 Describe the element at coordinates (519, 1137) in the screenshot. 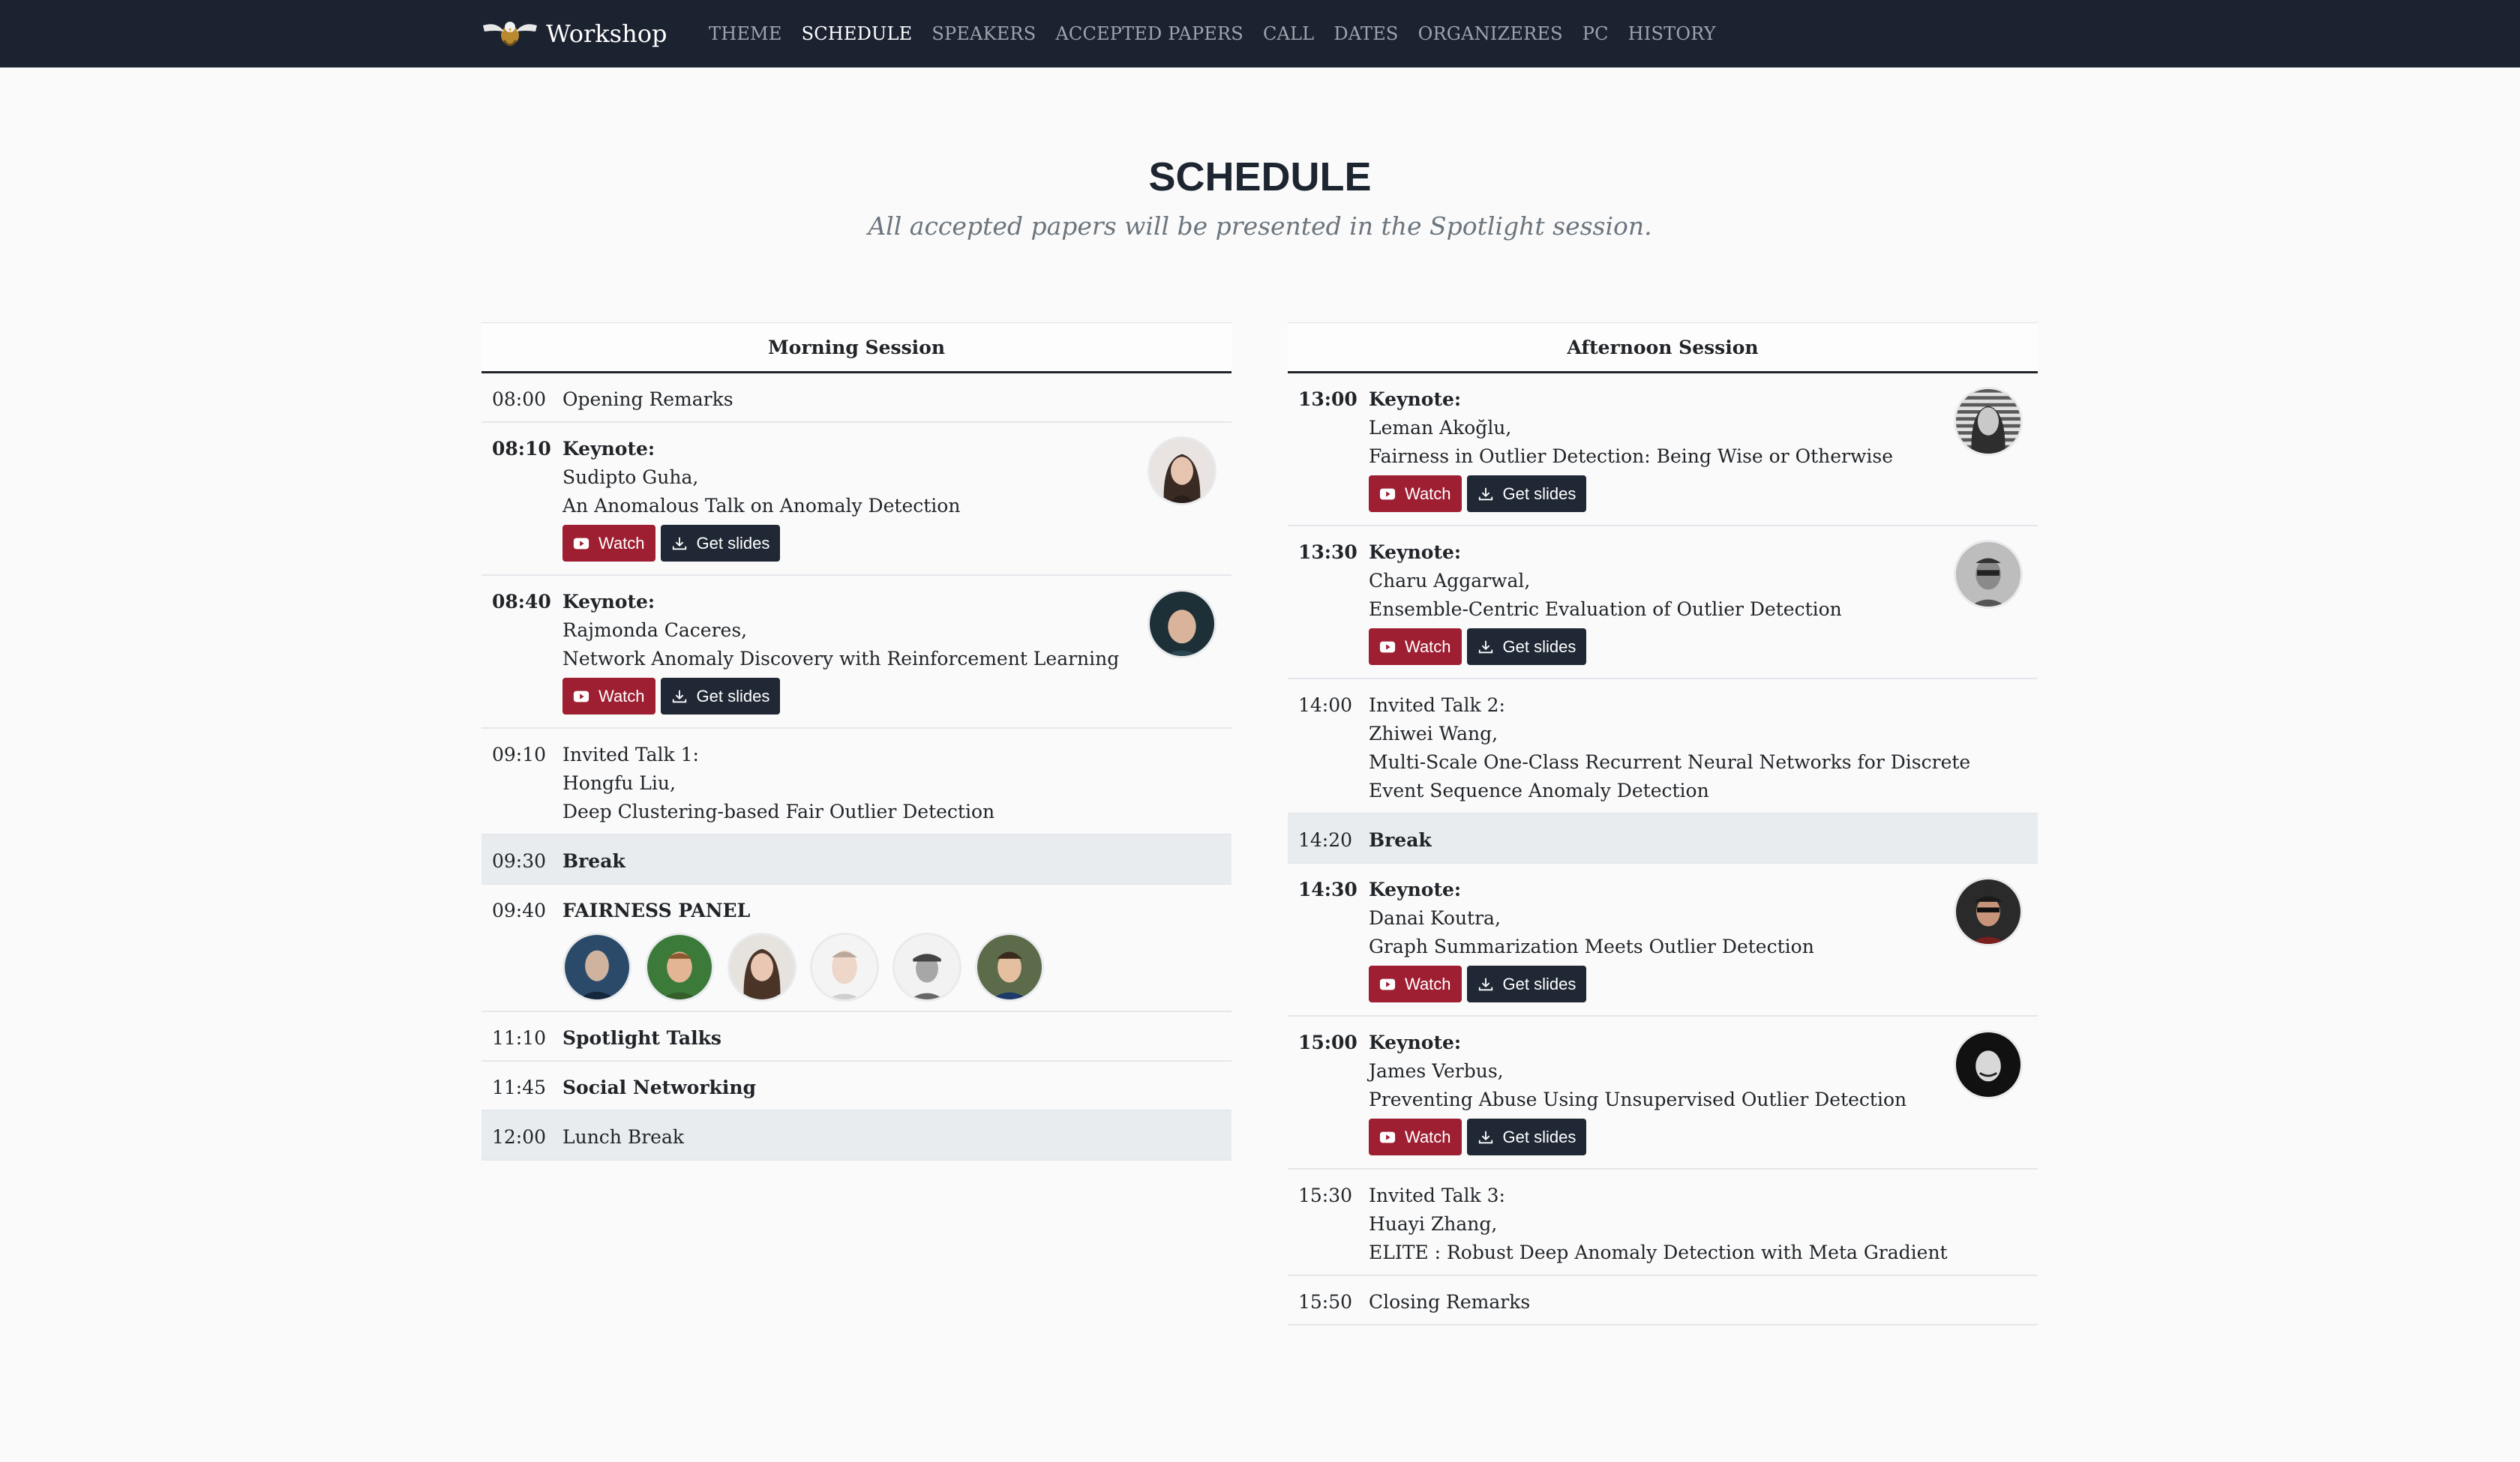

I see `row-time: 12:00` at that location.